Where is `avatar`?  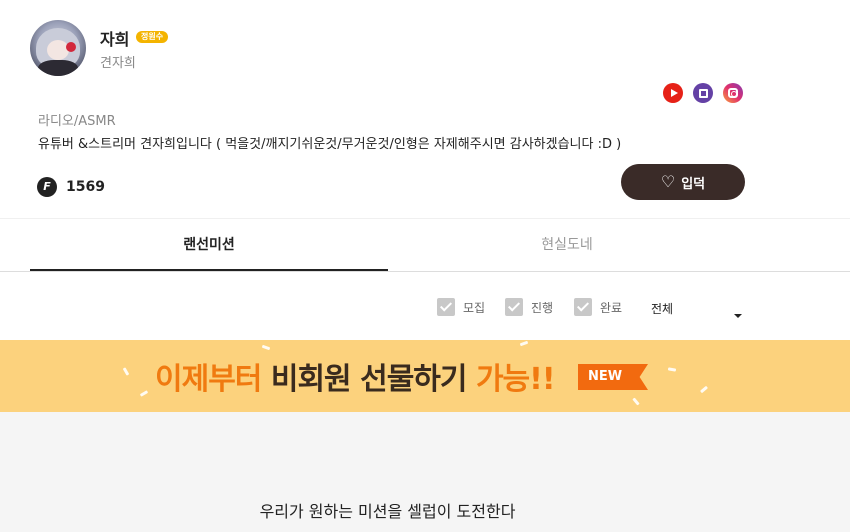 avatar is located at coordinates (58, 48).